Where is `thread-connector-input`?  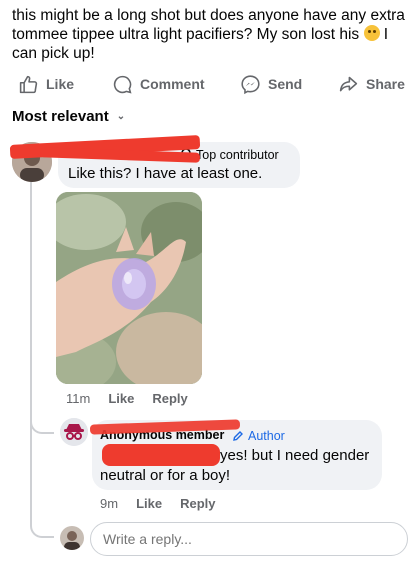
thread-connector-input is located at coordinates (42, 525).